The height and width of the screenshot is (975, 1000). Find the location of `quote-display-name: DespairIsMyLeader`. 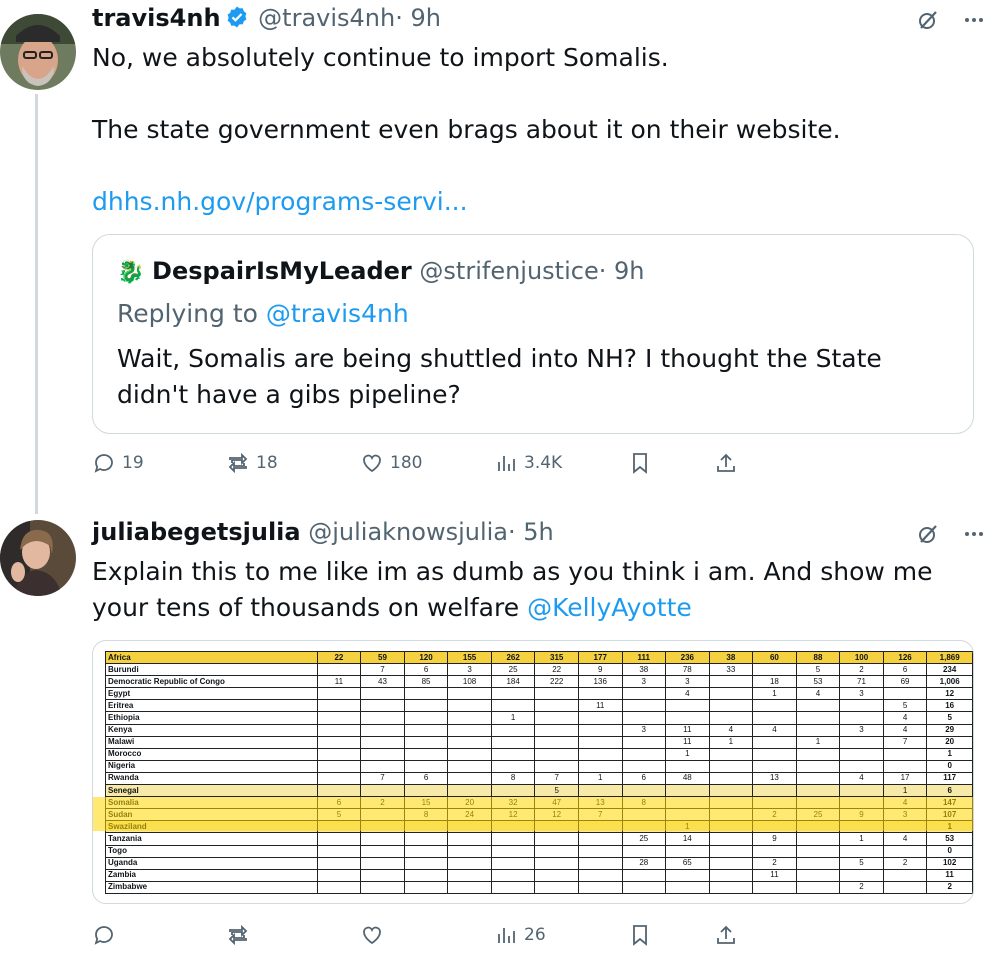

quote-display-name: DespairIsMyLeader is located at coordinates (282, 271).